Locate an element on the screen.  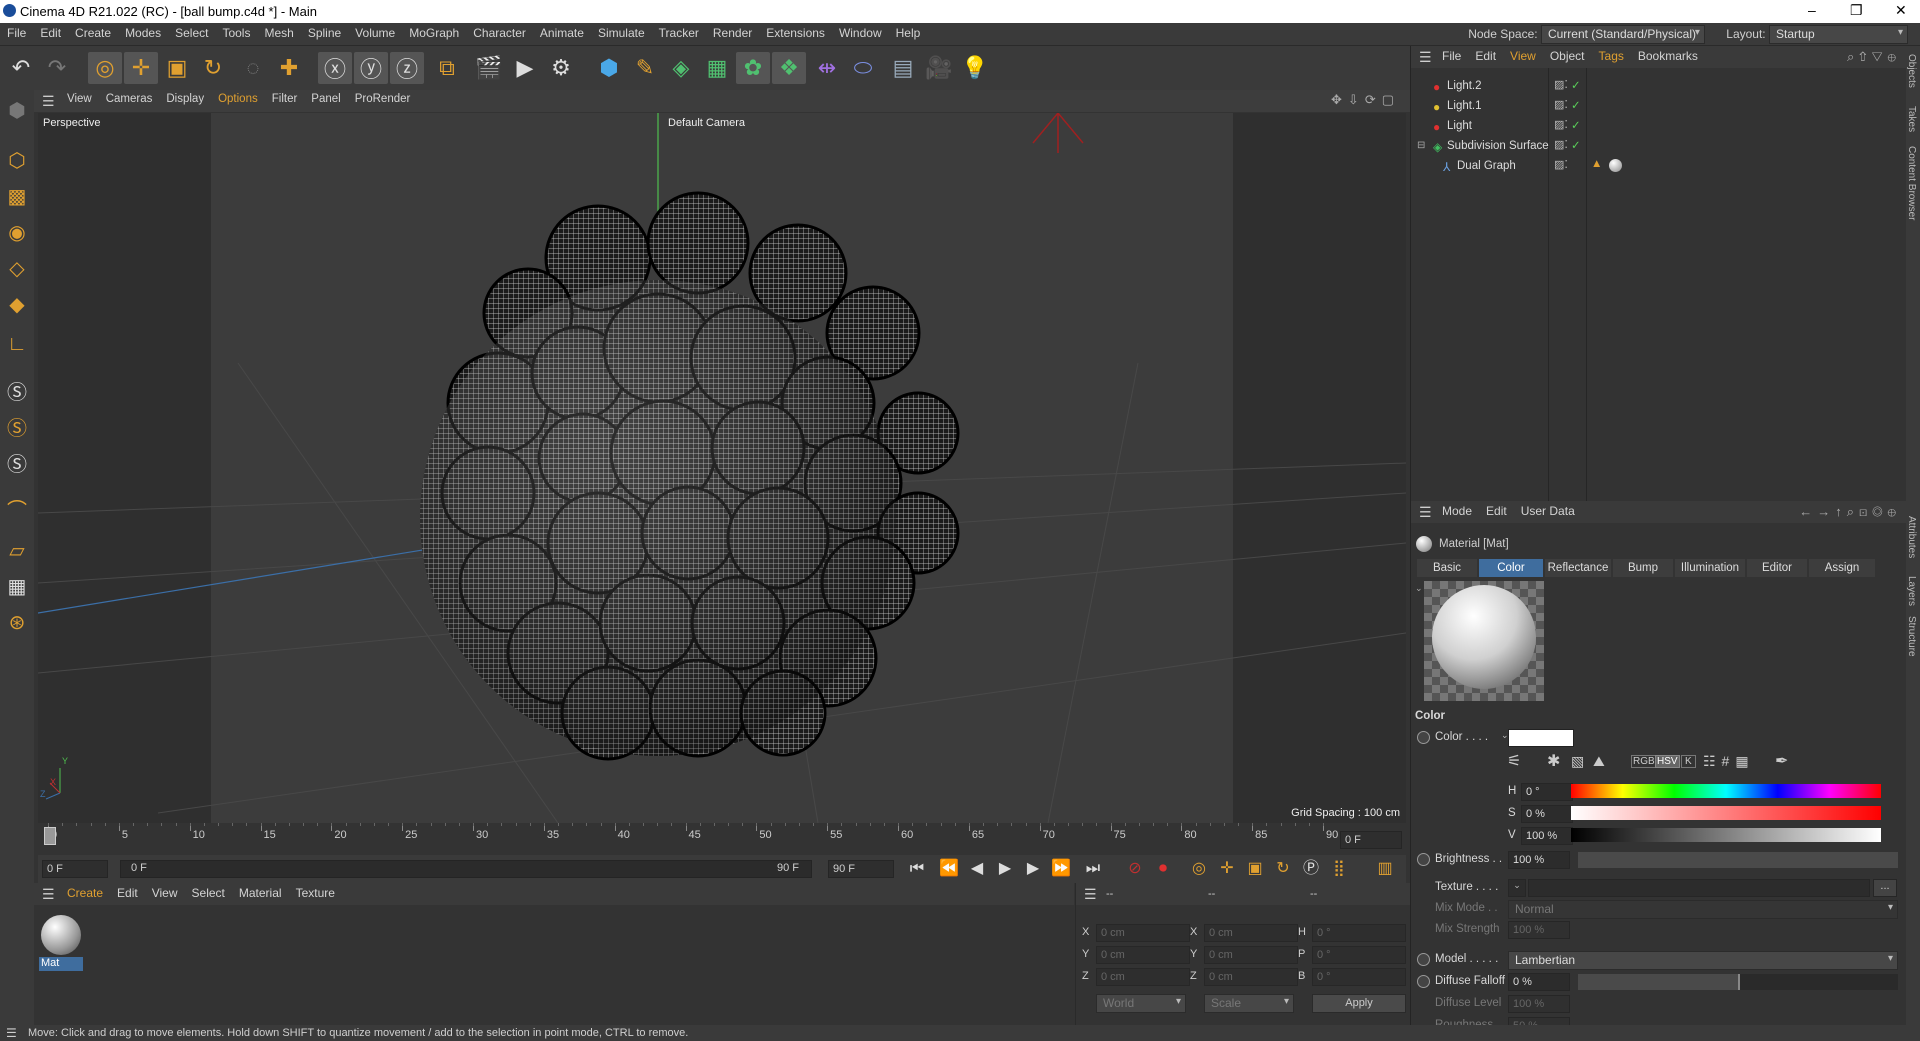
goto-end-icon: ⏭ is located at coordinates (1093, 869).